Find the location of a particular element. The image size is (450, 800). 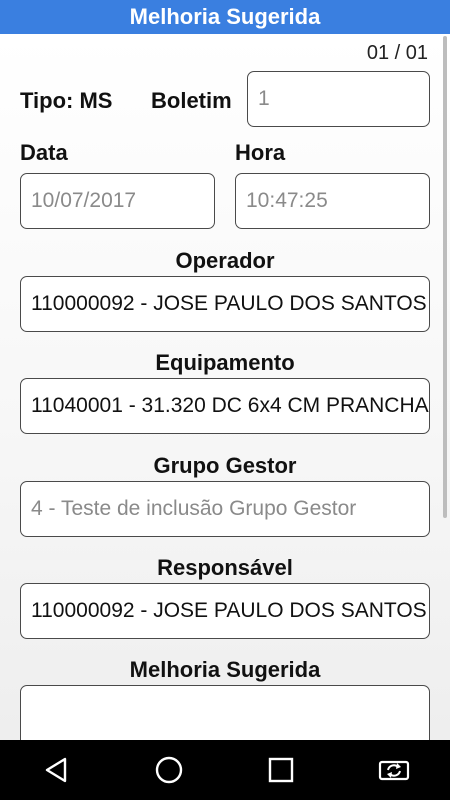

equipamento-value: 11040001 - 31.320 DC 6x4 CM PRANCHA is located at coordinates (230, 405).